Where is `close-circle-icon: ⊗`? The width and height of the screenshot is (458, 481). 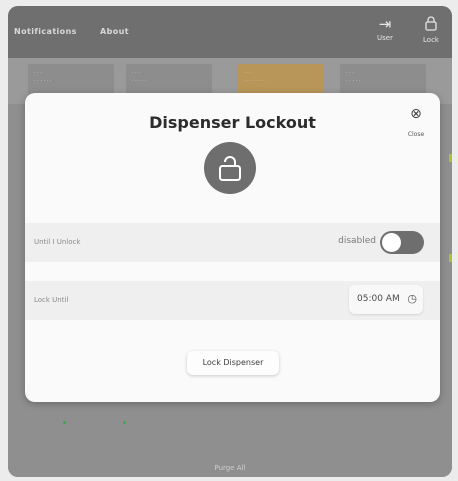 close-circle-icon: ⊗ is located at coordinates (416, 114).